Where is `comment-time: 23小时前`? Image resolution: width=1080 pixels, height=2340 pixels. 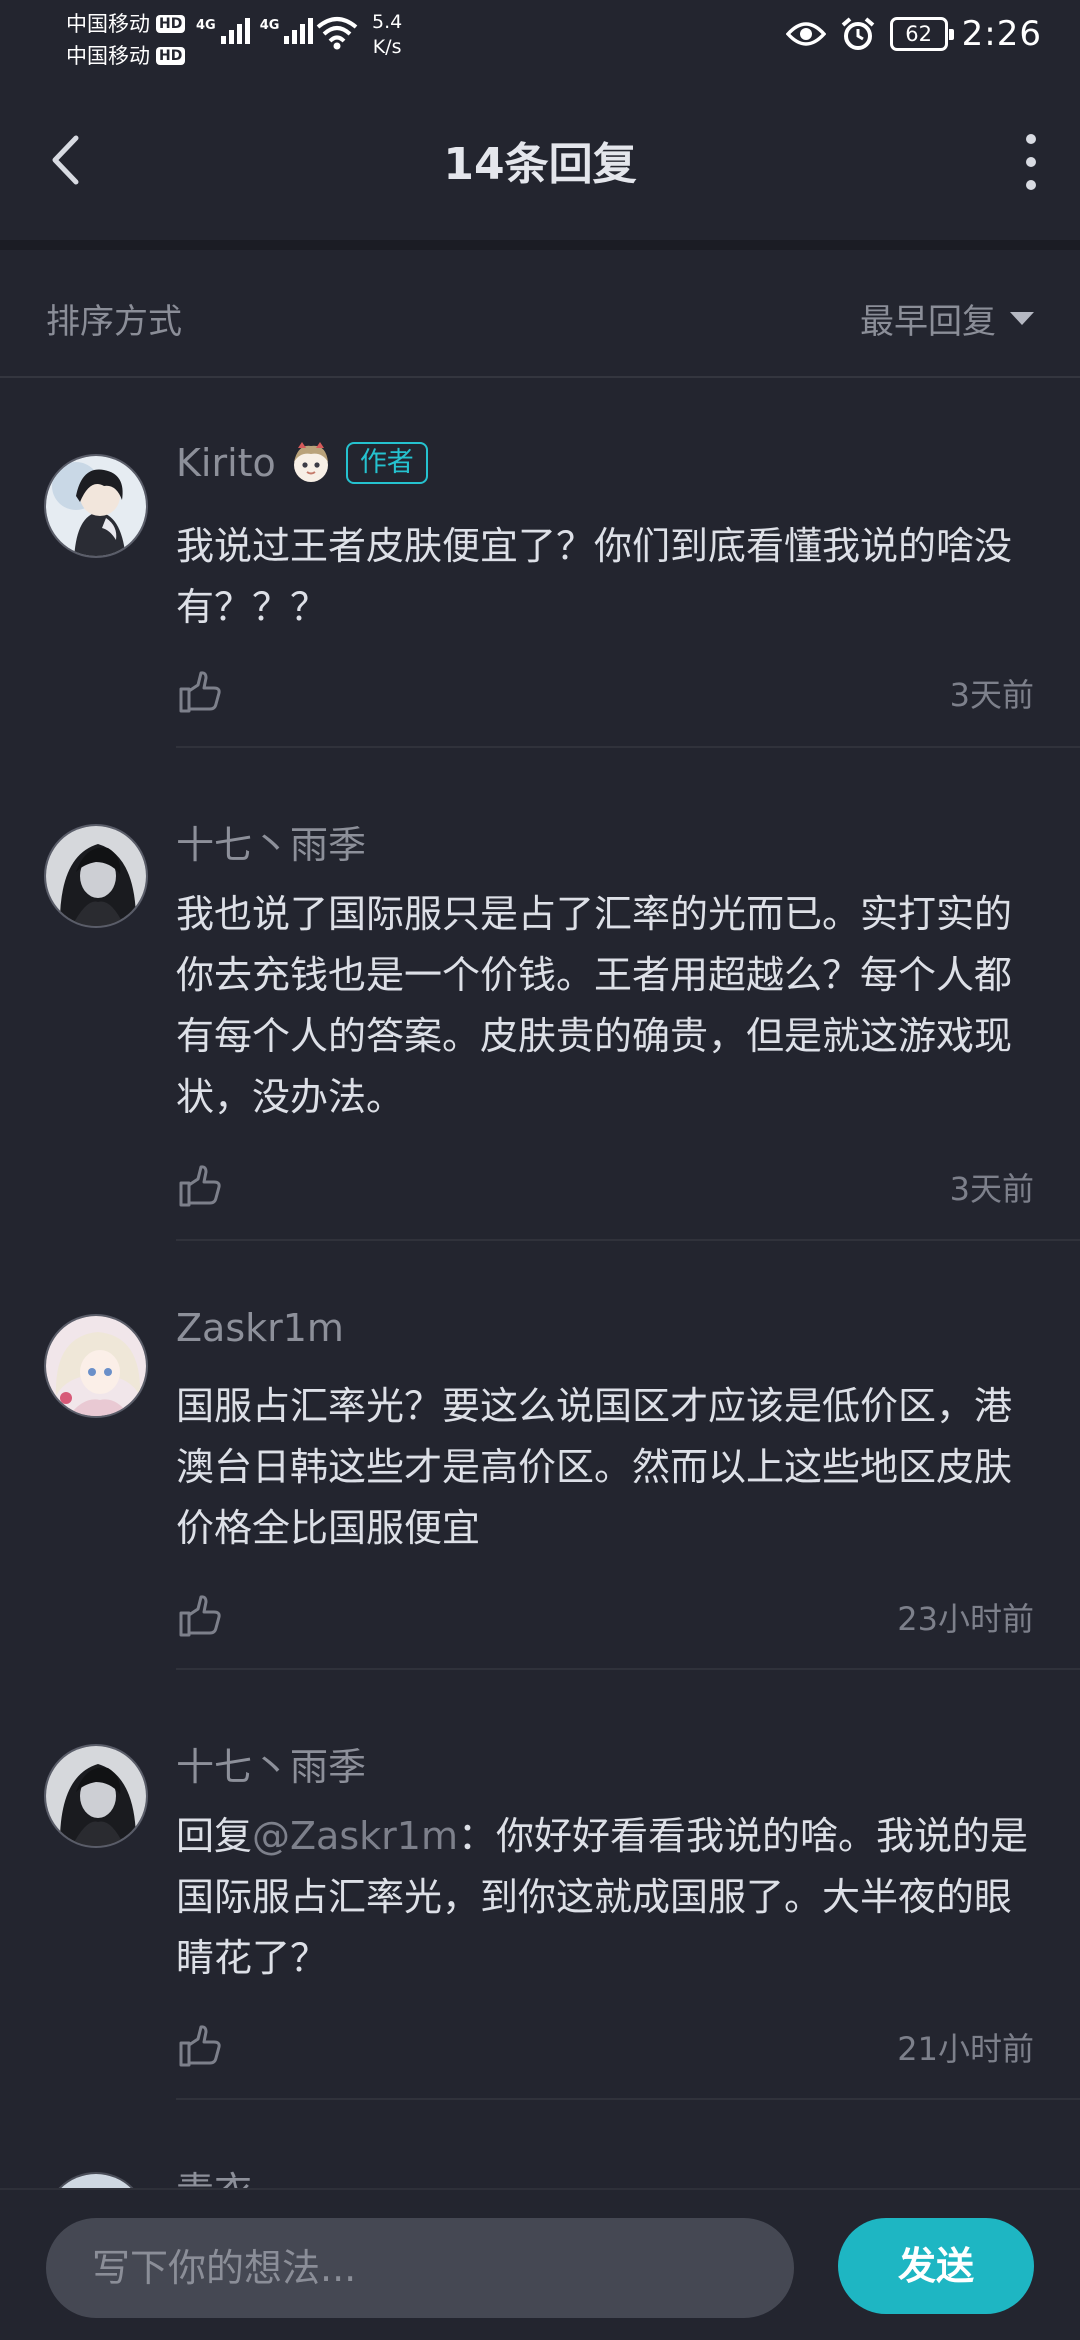
comment-time: 23小时前 is located at coordinates (965, 1619).